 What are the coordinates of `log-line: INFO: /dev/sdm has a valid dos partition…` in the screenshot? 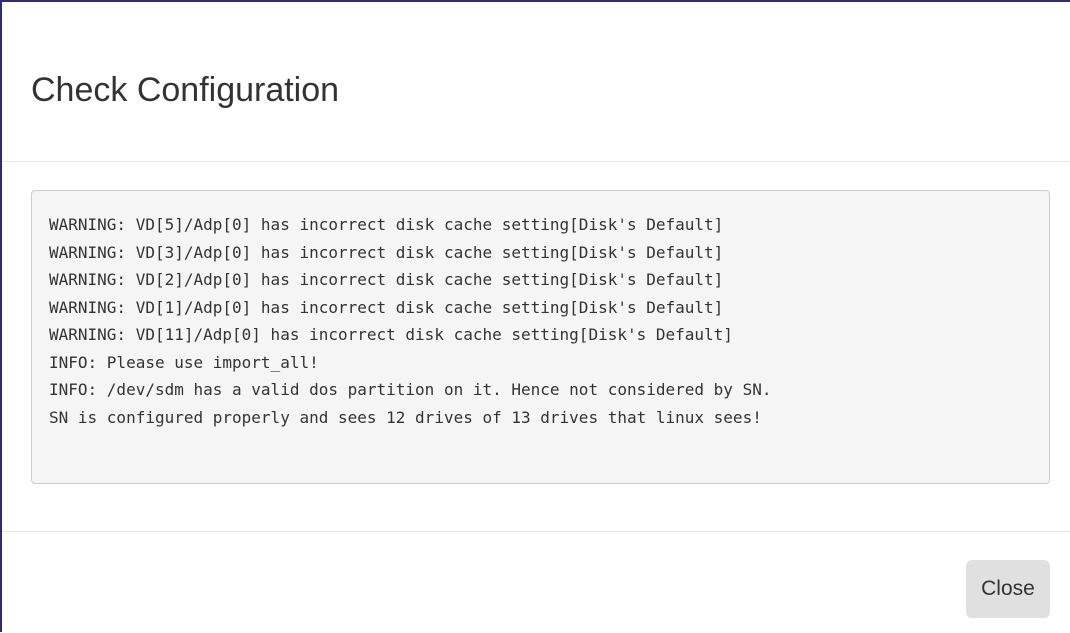 It's located at (410, 389).